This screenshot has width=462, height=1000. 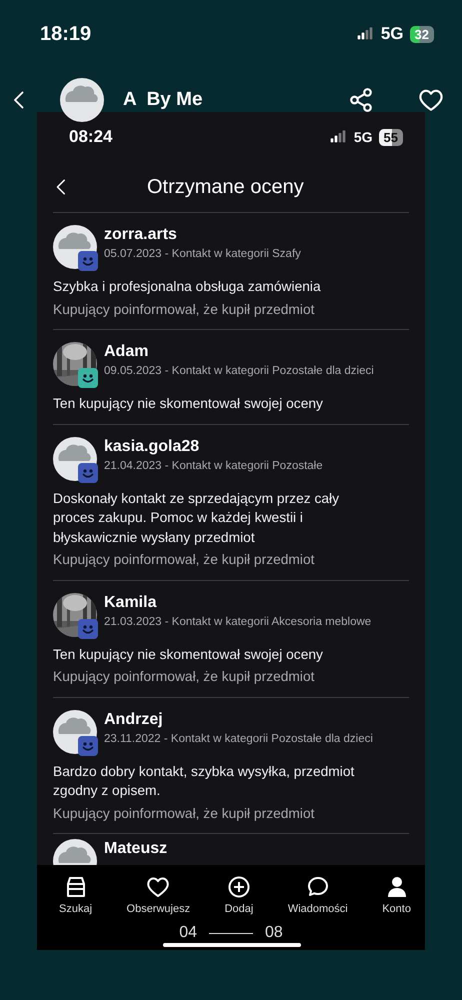 What do you see at coordinates (141, 235) in the screenshot?
I see `reviewer-name: zorra.arts` at bounding box center [141, 235].